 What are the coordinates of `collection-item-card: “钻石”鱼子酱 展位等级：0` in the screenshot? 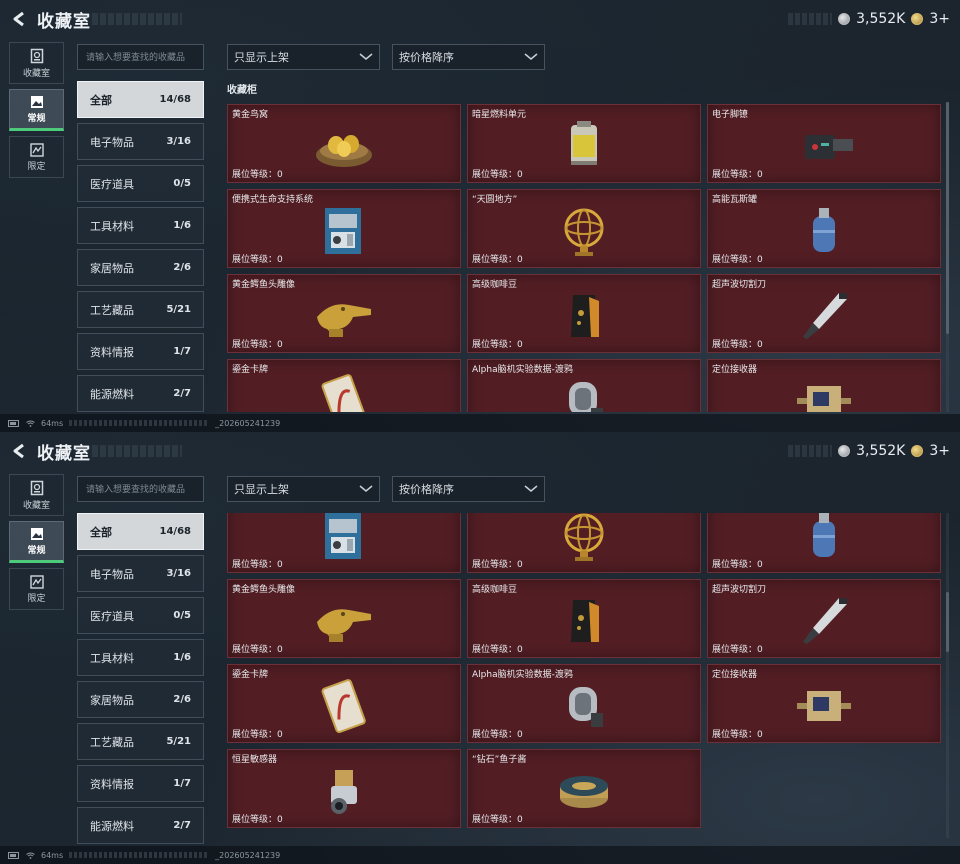 It's located at (584, 788).